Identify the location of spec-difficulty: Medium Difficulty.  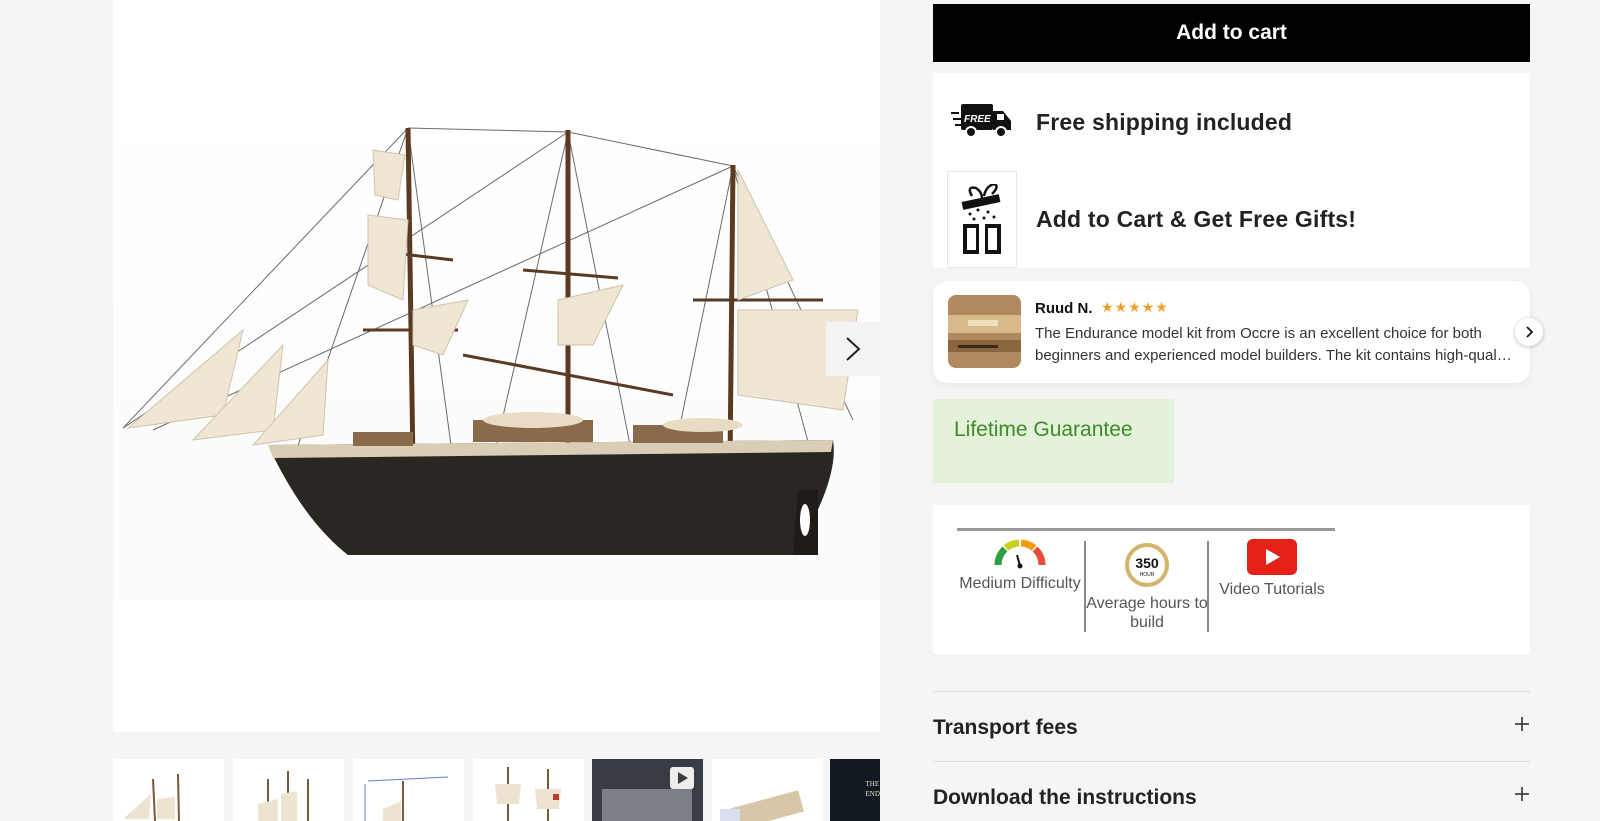
(1020, 566).